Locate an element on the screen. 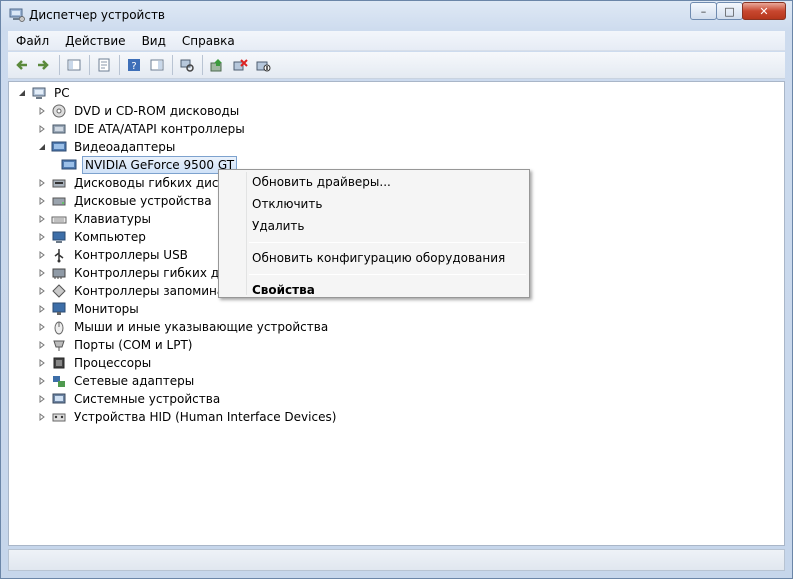 The image size is (793, 579). disable-button is located at coordinates (263, 65).